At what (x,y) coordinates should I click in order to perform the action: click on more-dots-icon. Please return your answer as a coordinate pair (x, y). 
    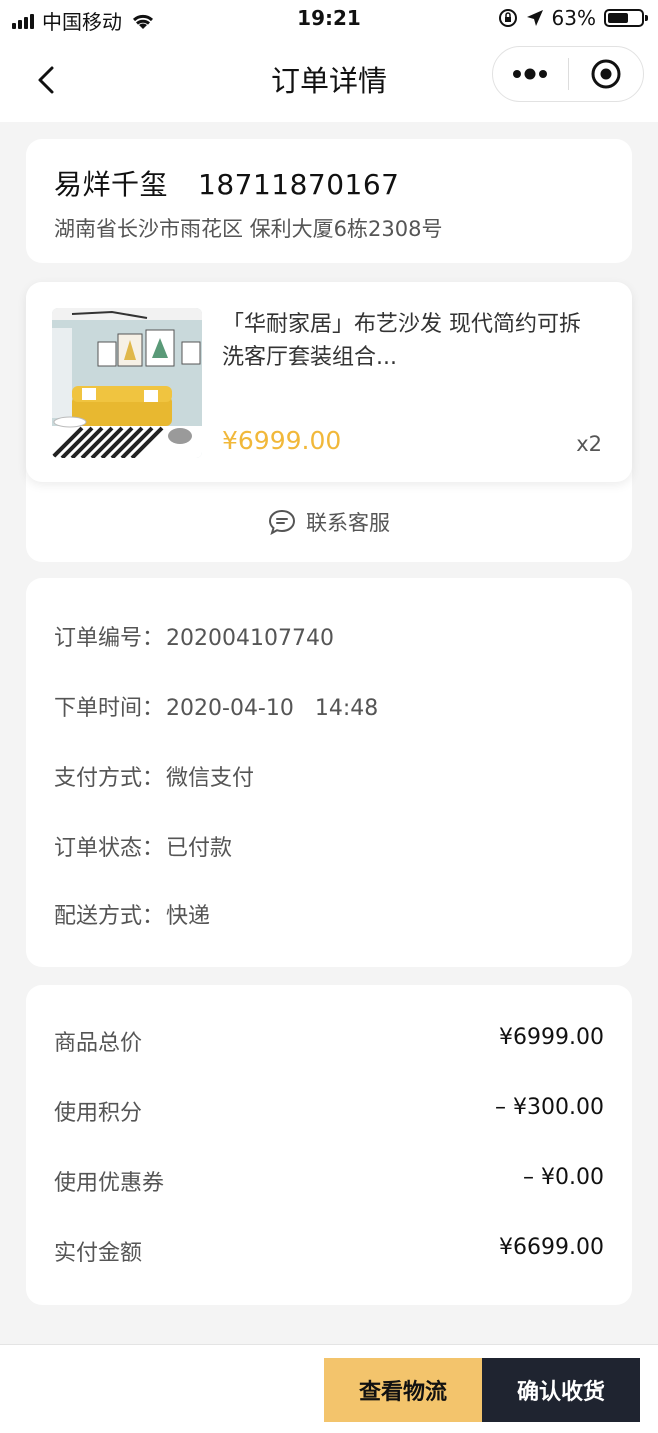
    Looking at the image, I should click on (530, 74).